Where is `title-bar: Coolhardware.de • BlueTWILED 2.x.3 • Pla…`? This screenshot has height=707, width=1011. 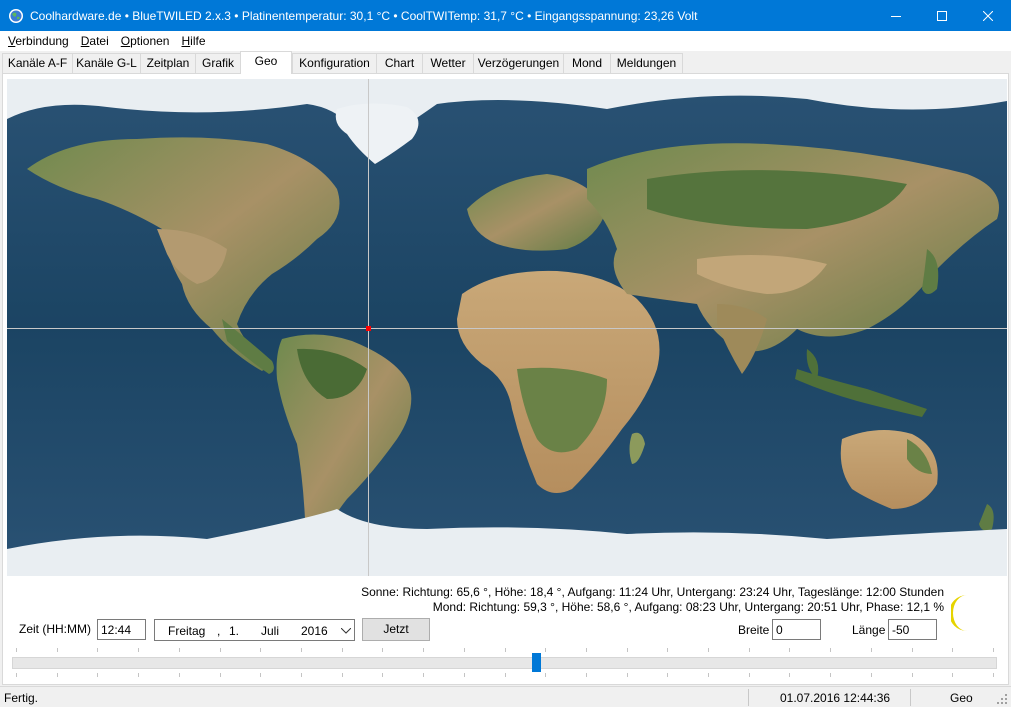 title-bar: Coolhardware.de • BlueTWILED 2.x.3 • Pla… is located at coordinates (505, 15).